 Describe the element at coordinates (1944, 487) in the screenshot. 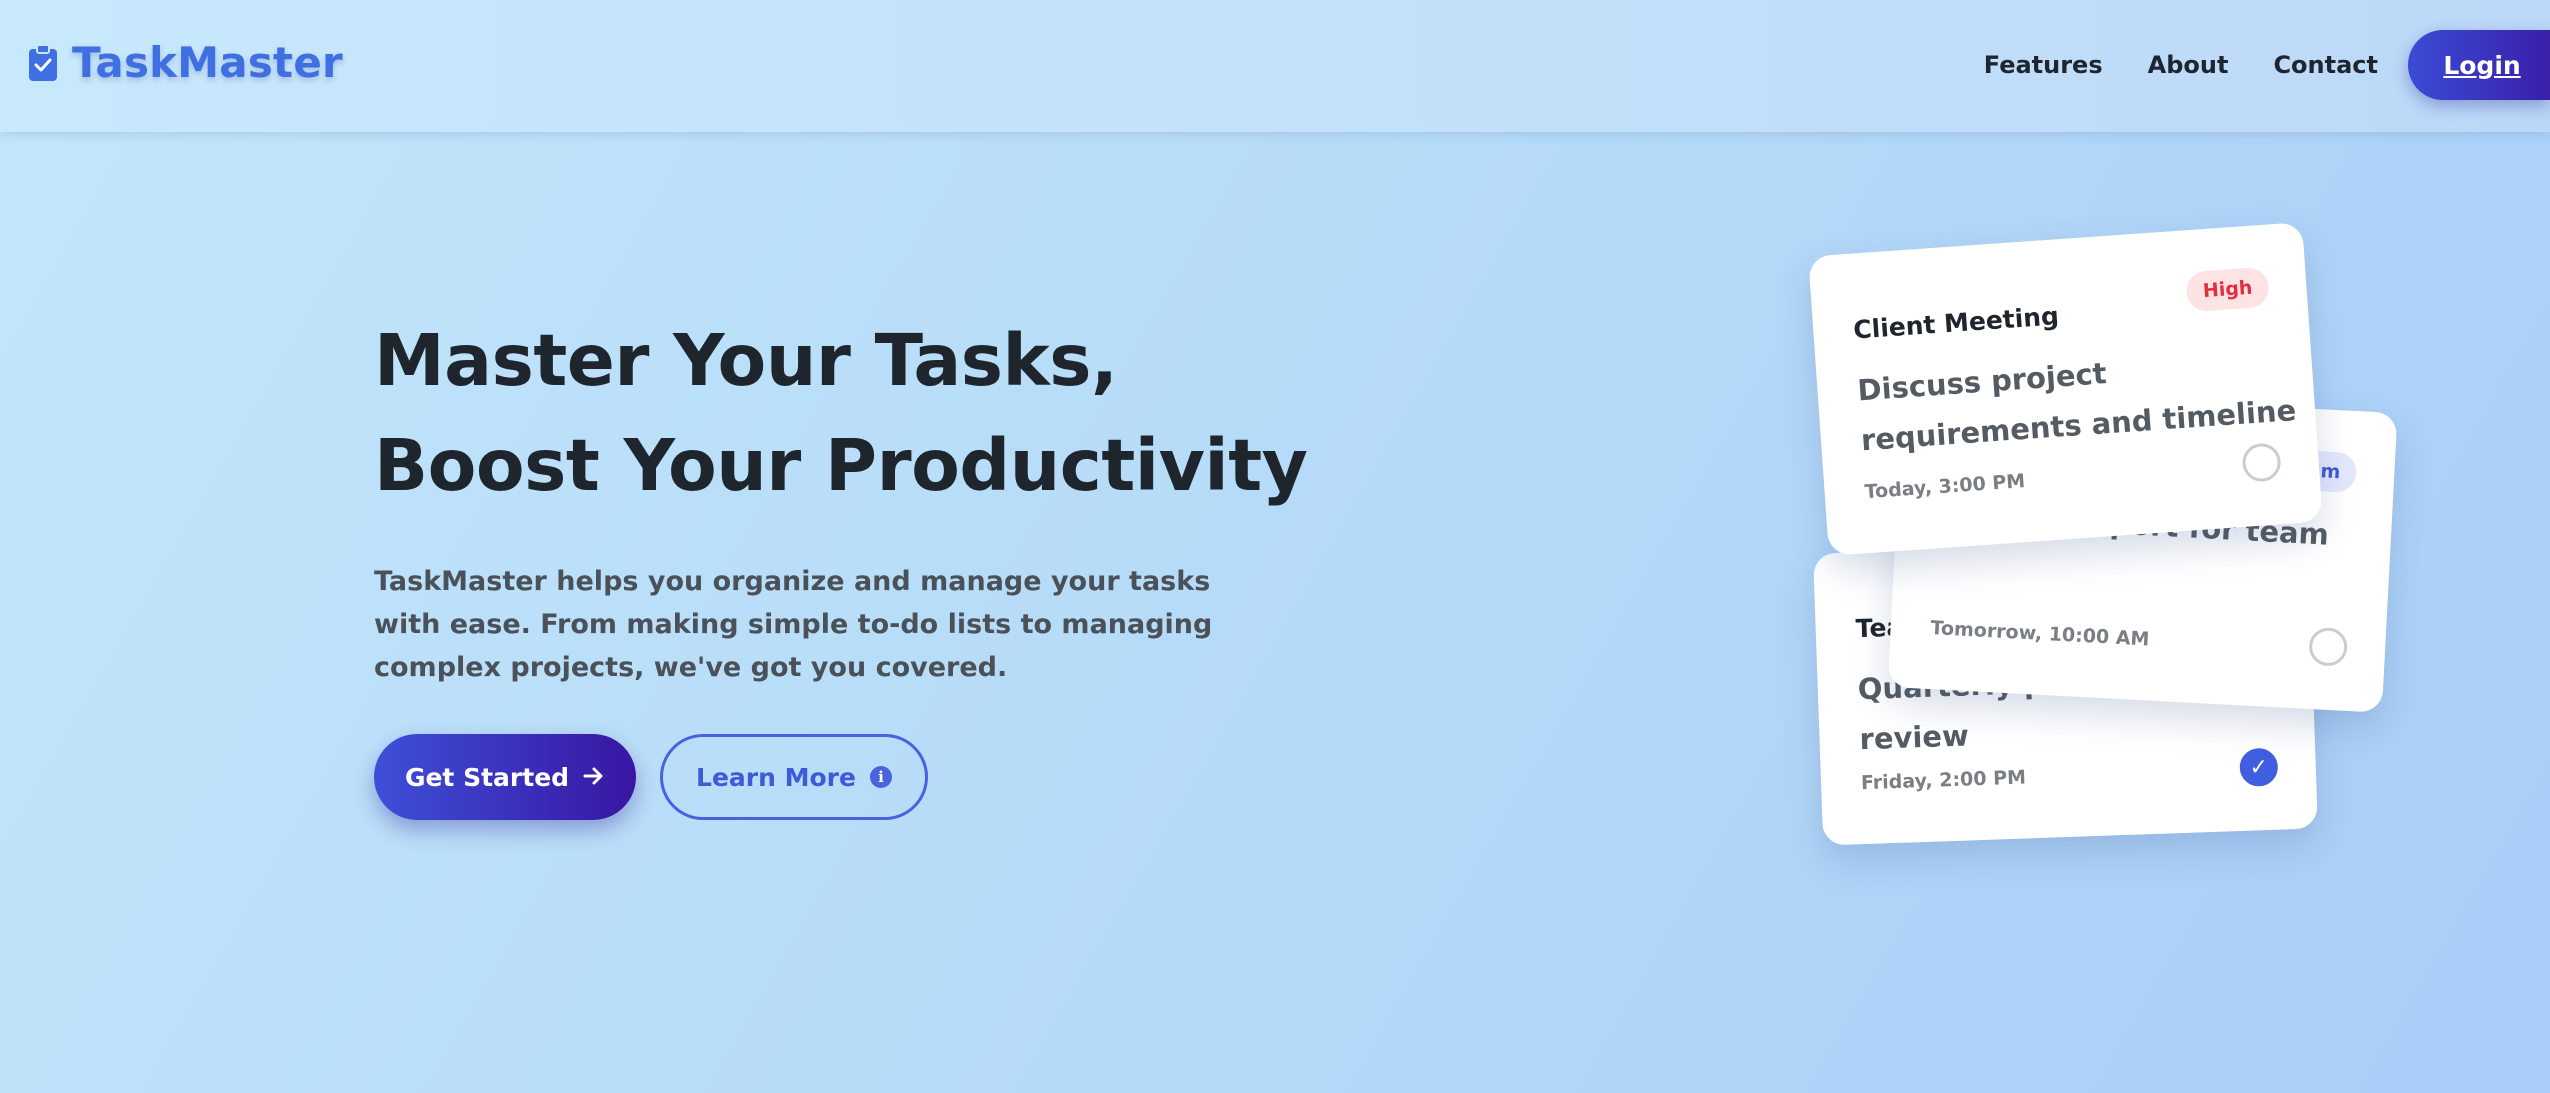

I see `task-card-date: Today, 3:00 PM` at that location.